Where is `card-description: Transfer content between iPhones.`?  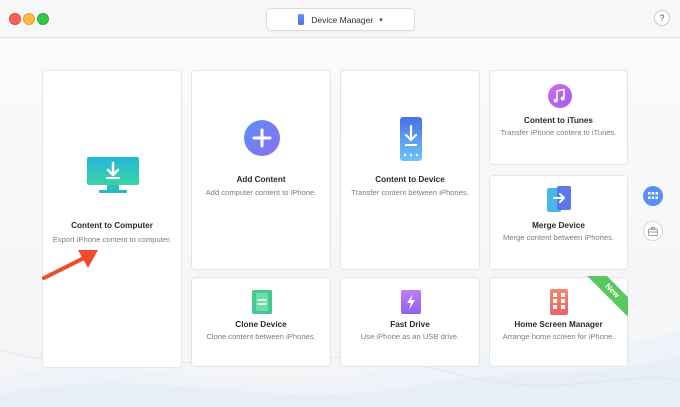
card-description: Transfer content between iPhones. is located at coordinates (410, 192).